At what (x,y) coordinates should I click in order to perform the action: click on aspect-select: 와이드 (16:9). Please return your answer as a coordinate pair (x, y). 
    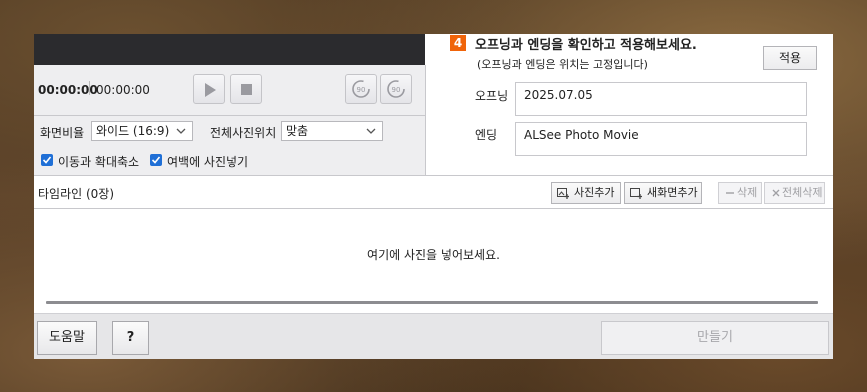
    Looking at the image, I should click on (142, 131).